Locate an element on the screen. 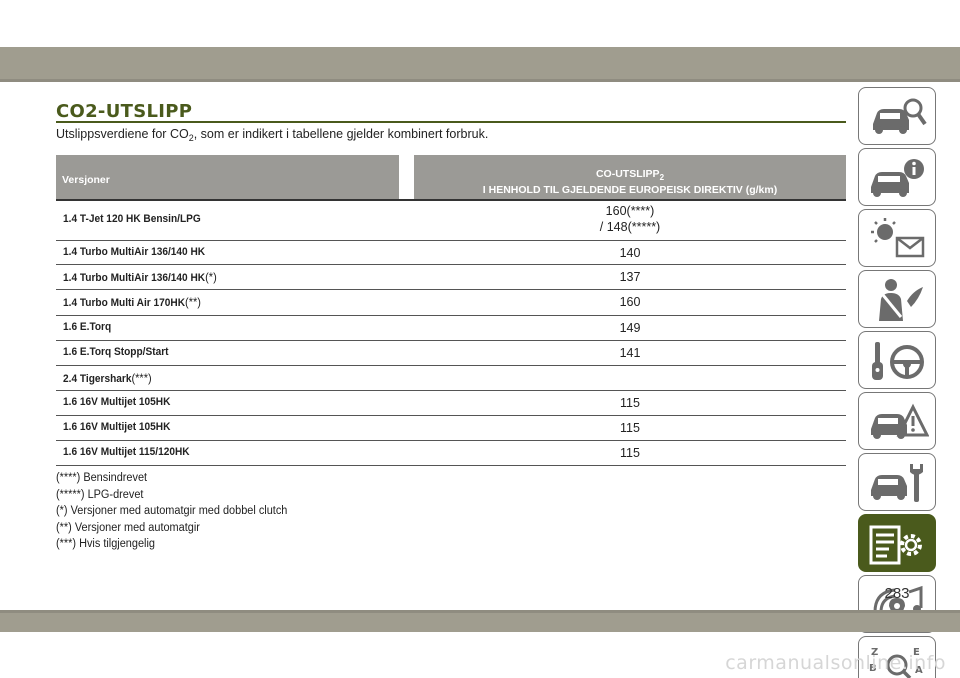  chapter-tab-servicing is located at coordinates (897, 482).